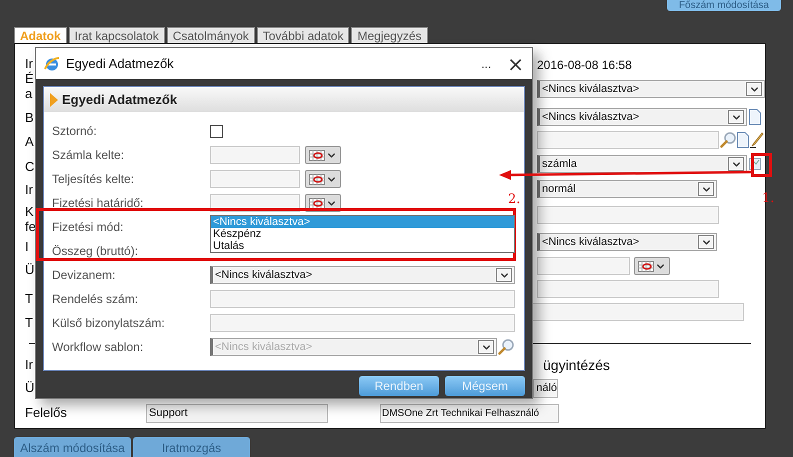 This screenshot has height=457, width=793. What do you see at coordinates (584, 65) in the screenshot?
I see `date-text: 2016-08-08 16:58` at bounding box center [584, 65].